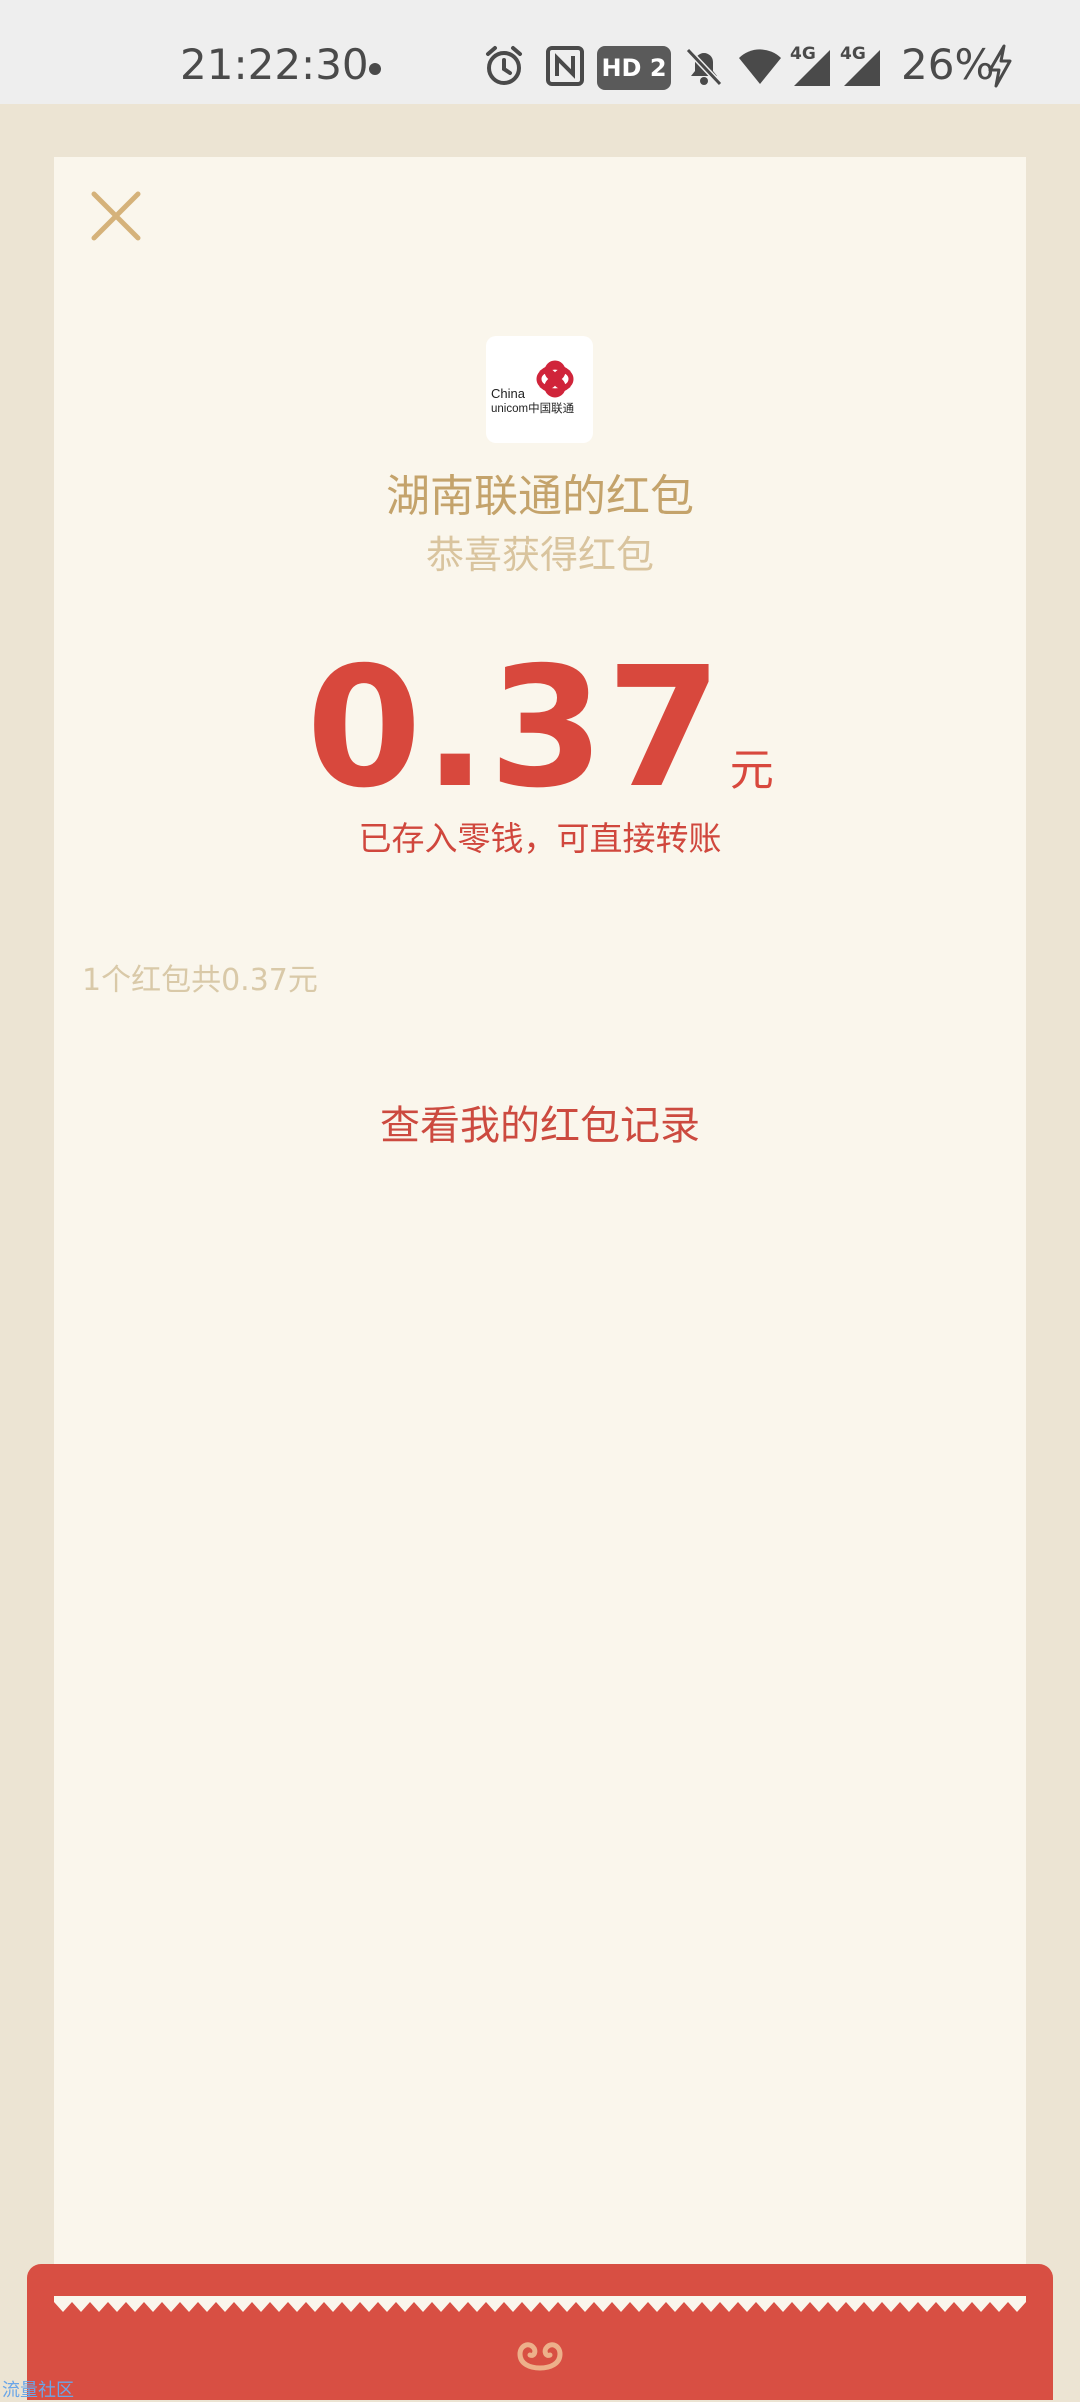 The image size is (1080, 2402). Describe the element at coordinates (751, 770) in the screenshot. I see `amount-unit: 元` at that location.